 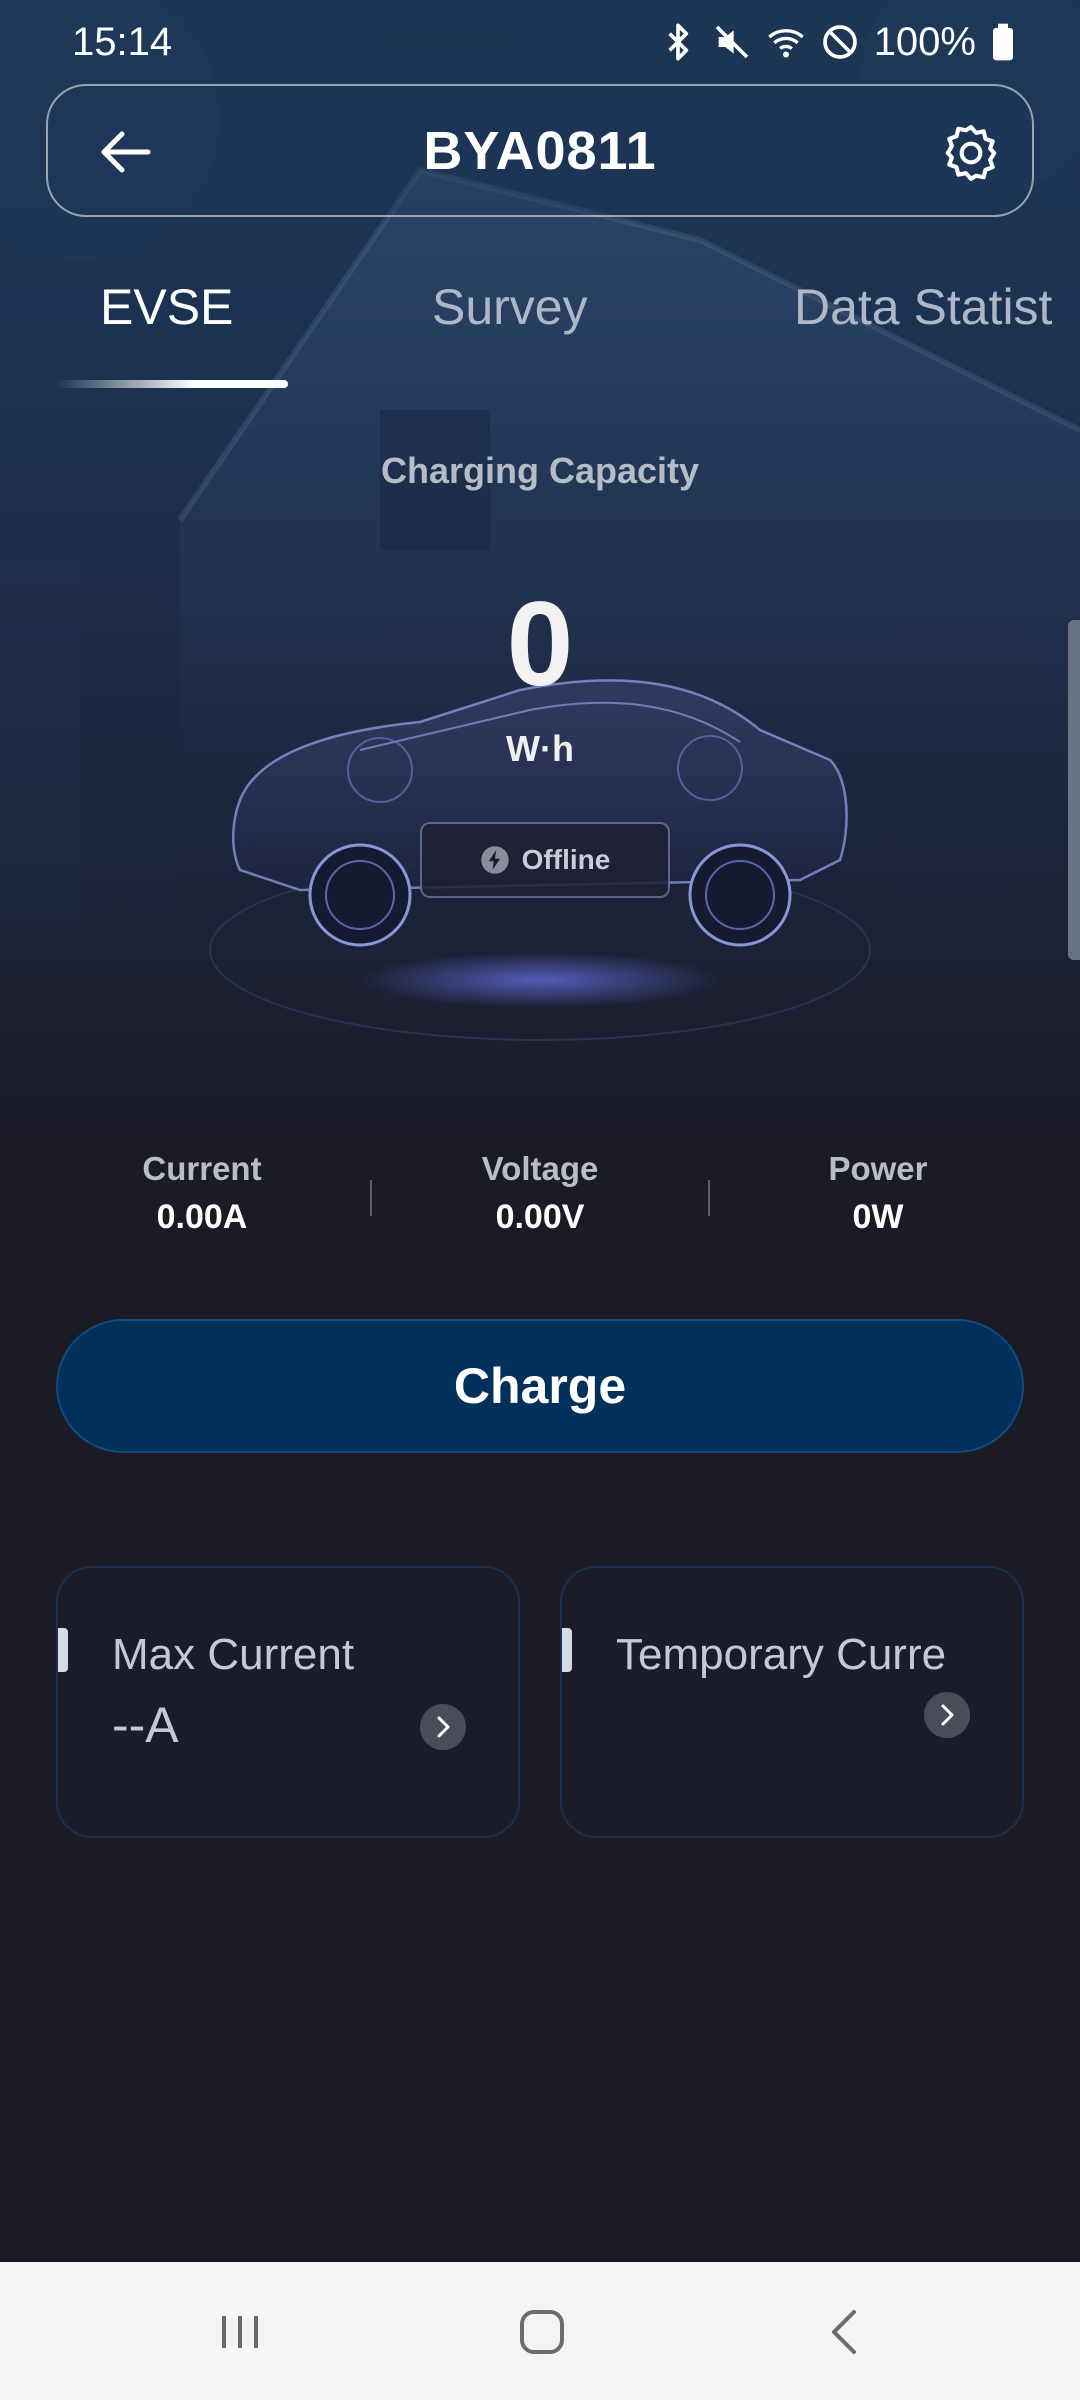 What do you see at coordinates (1074, 790) in the screenshot?
I see `side-scroll-handle` at bounding box center [1074, 790].